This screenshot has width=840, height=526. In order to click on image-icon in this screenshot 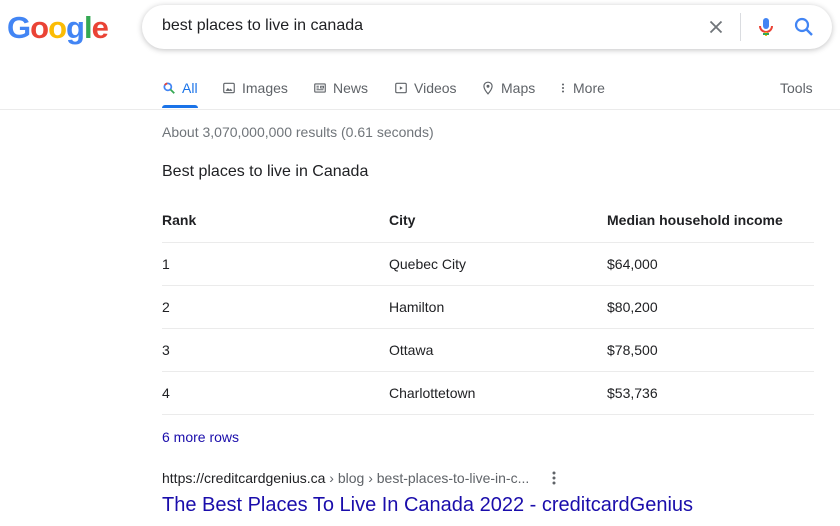, I will do `click(229, 88)`.